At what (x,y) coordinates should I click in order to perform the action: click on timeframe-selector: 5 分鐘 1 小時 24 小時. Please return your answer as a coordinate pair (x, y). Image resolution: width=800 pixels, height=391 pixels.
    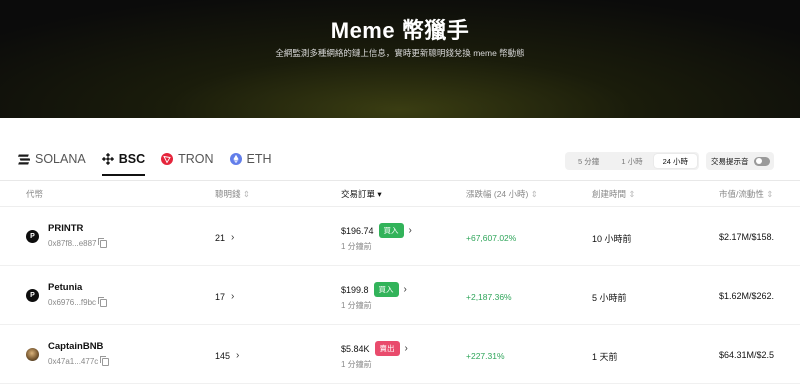
    Looking at the image, I should click on (632, 161).